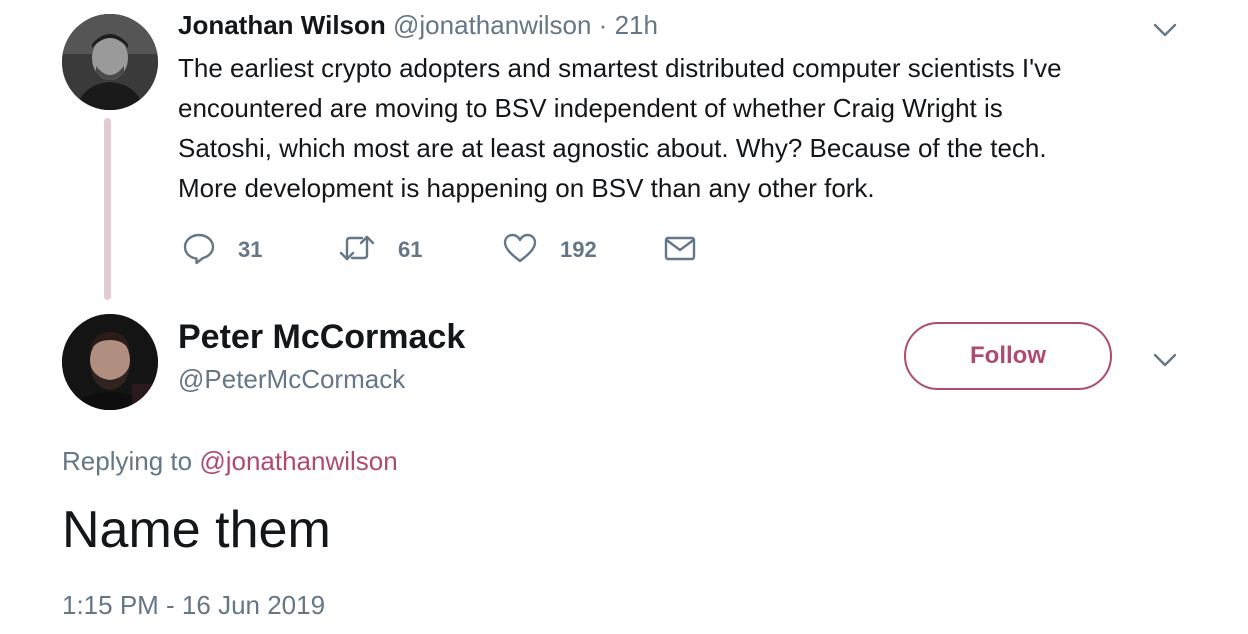  Describe the element at coordinates (298, 461) in the screenshot. I see `replying-to-handle-link: @jonathanwilson` at that location.